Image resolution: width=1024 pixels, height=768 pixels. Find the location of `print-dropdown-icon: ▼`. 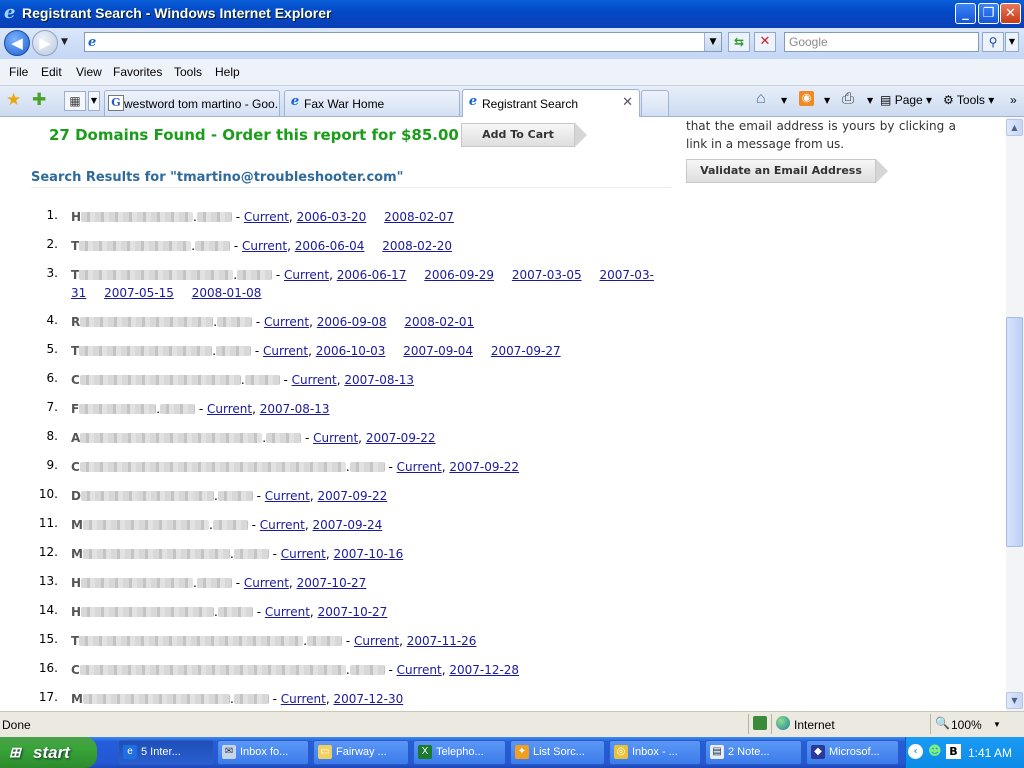

print-dropdown-icon: ▼ is located at coordinates (870, 100).